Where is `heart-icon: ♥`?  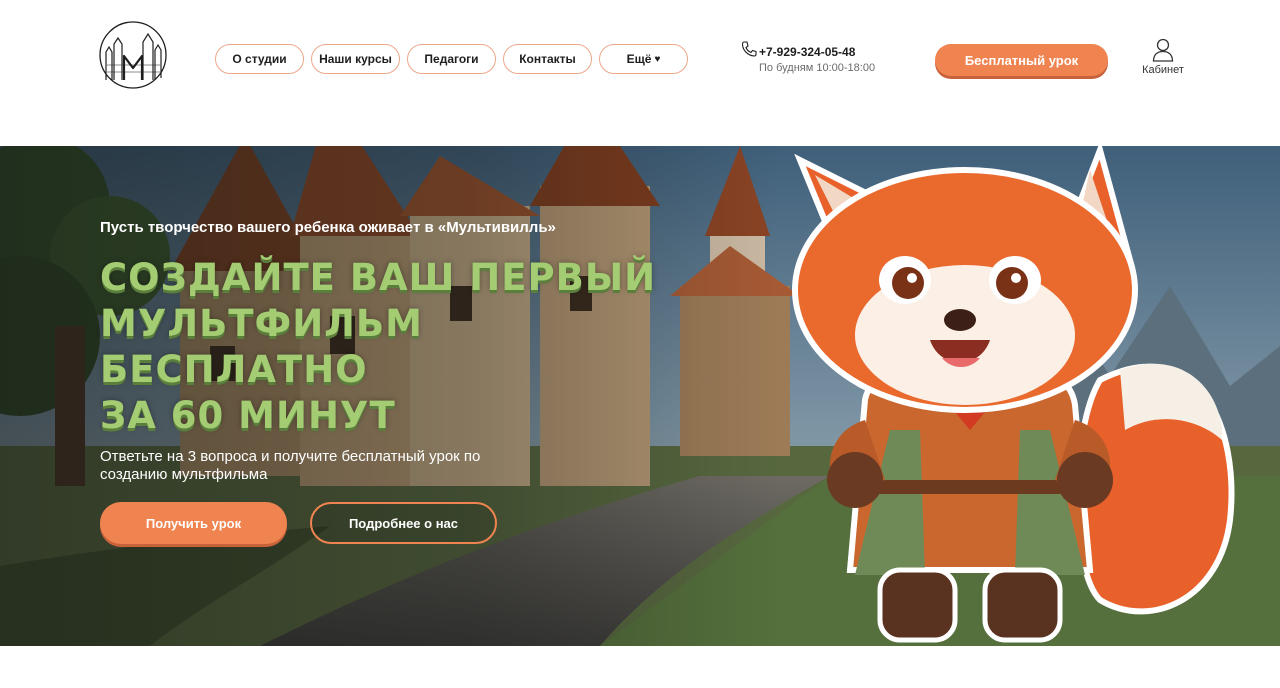
heart-icon: ♥ is located at coordinates (657, 59).